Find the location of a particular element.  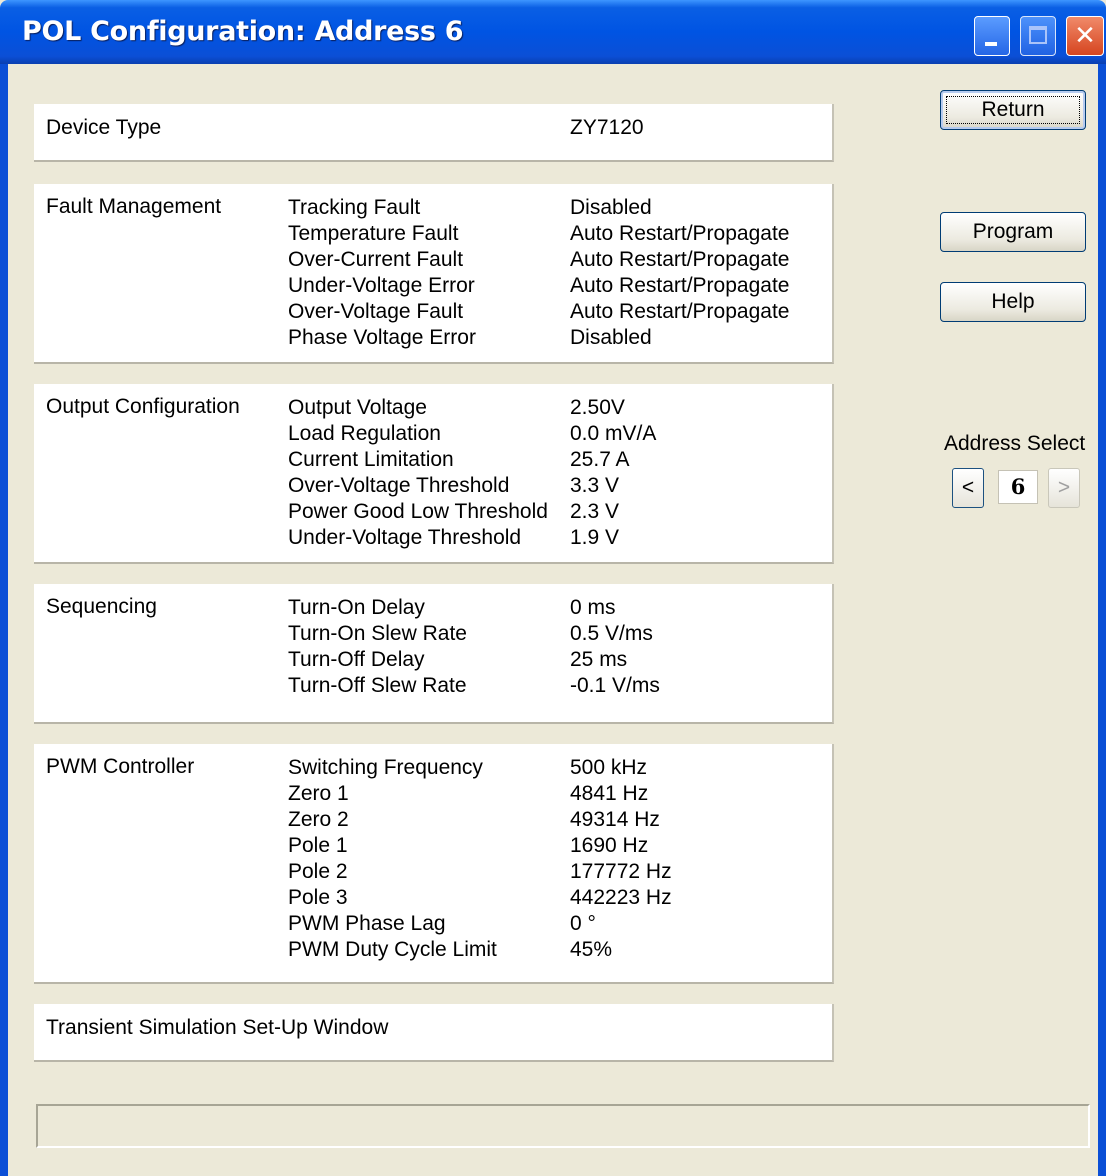

pwm-name: Zero 2 is located at coordinates (318, 819).